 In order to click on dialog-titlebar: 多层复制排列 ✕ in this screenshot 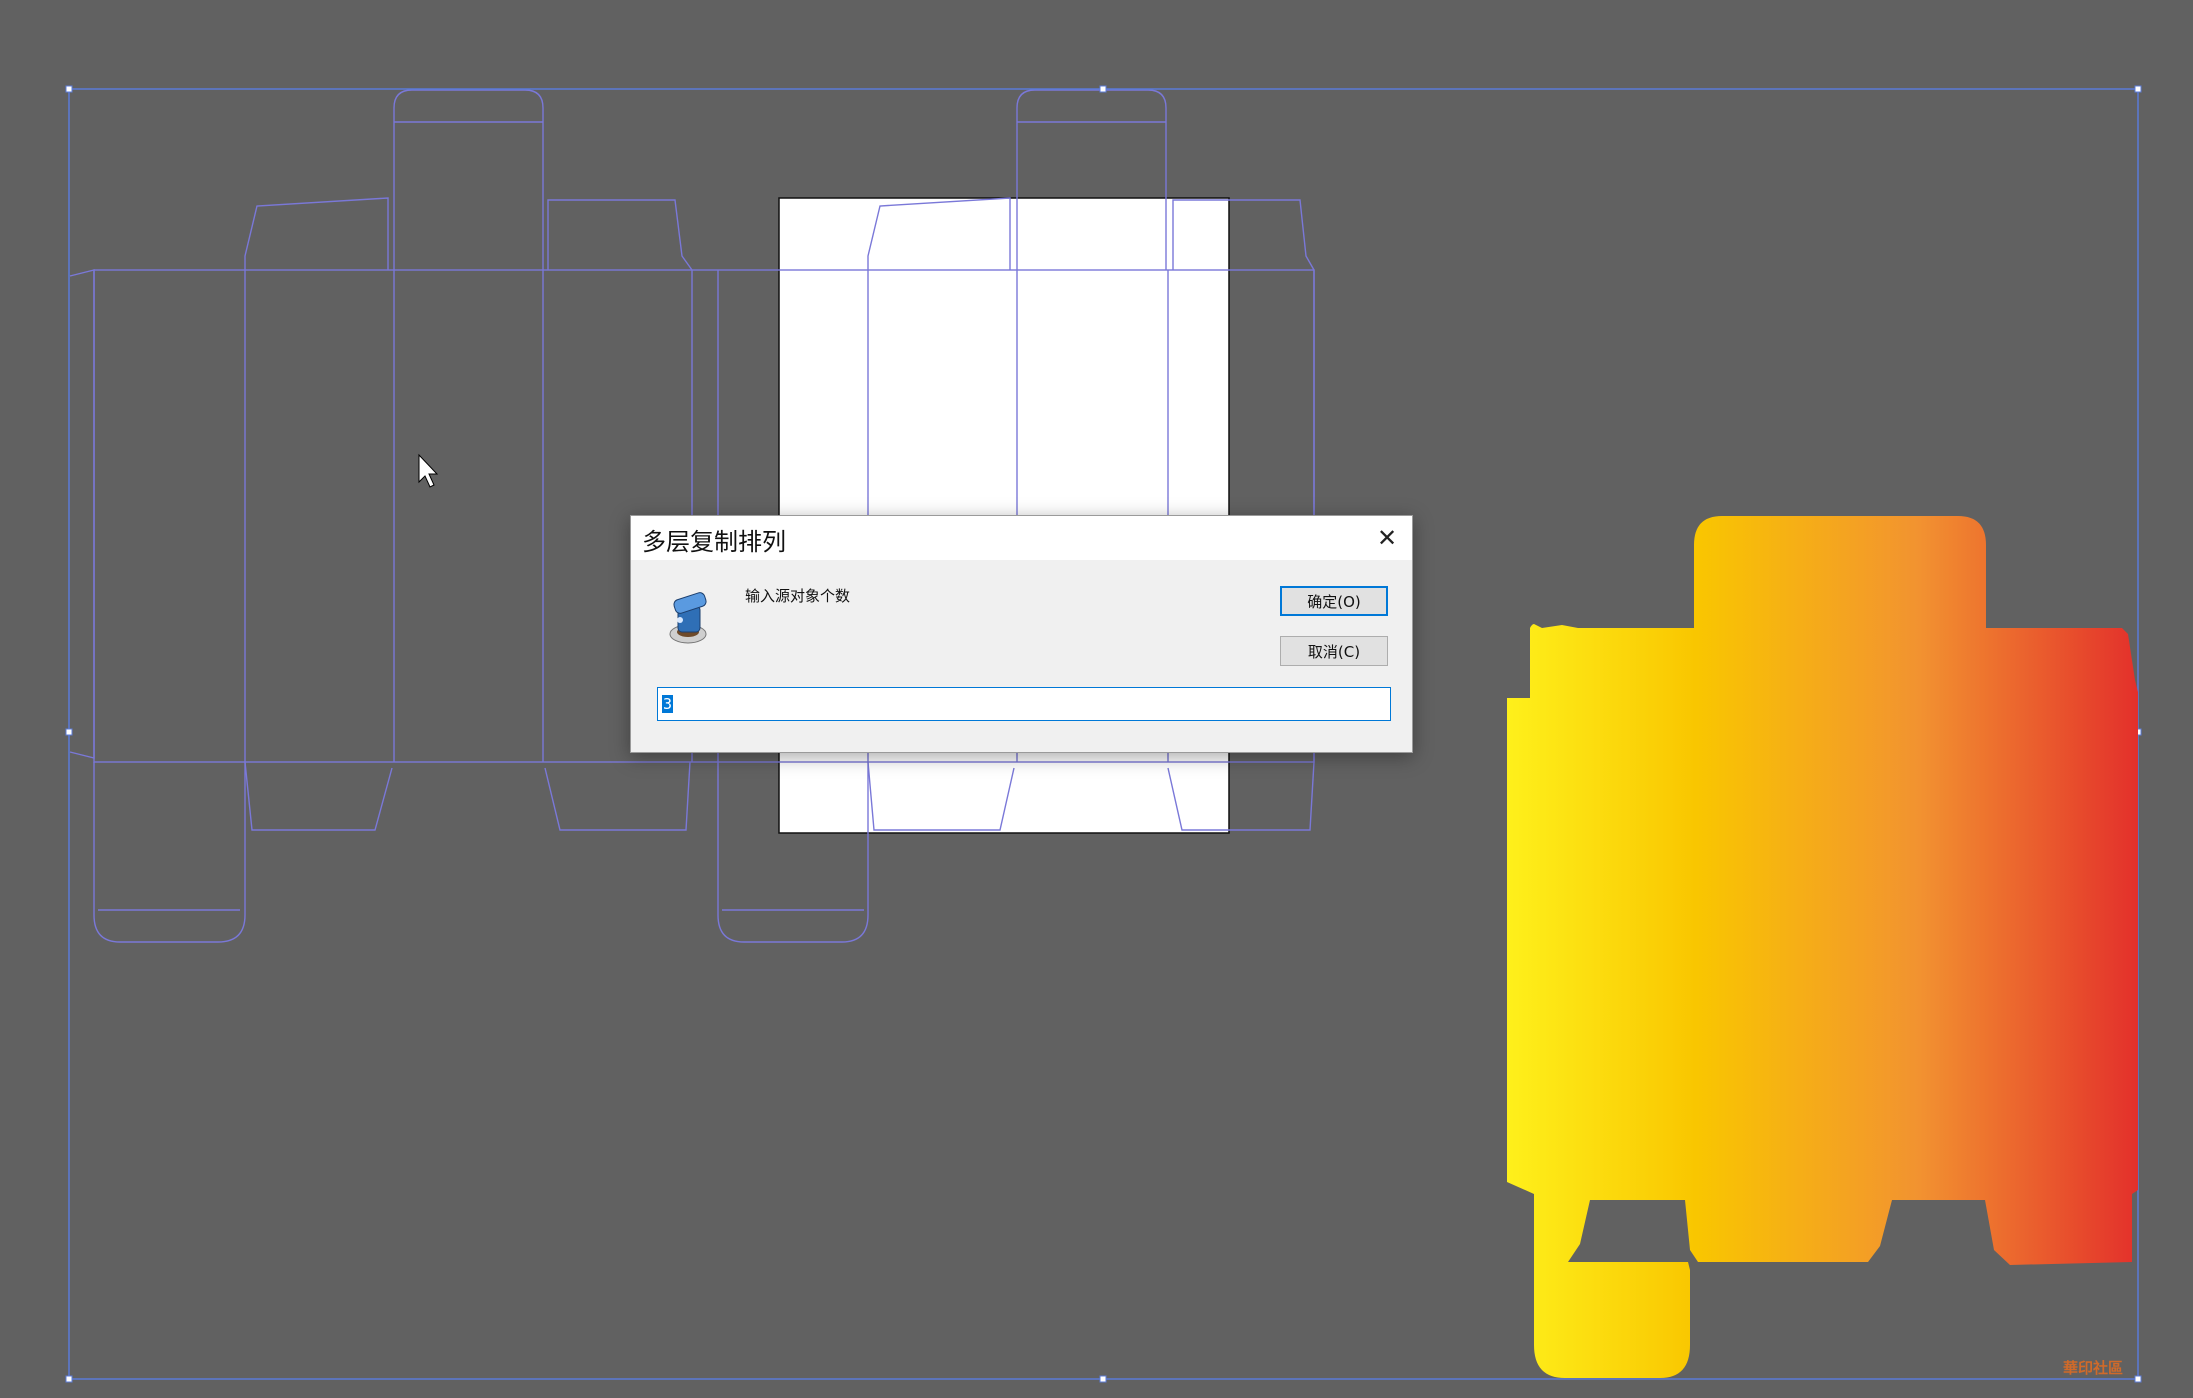, I will do `click(1021, 538)`.